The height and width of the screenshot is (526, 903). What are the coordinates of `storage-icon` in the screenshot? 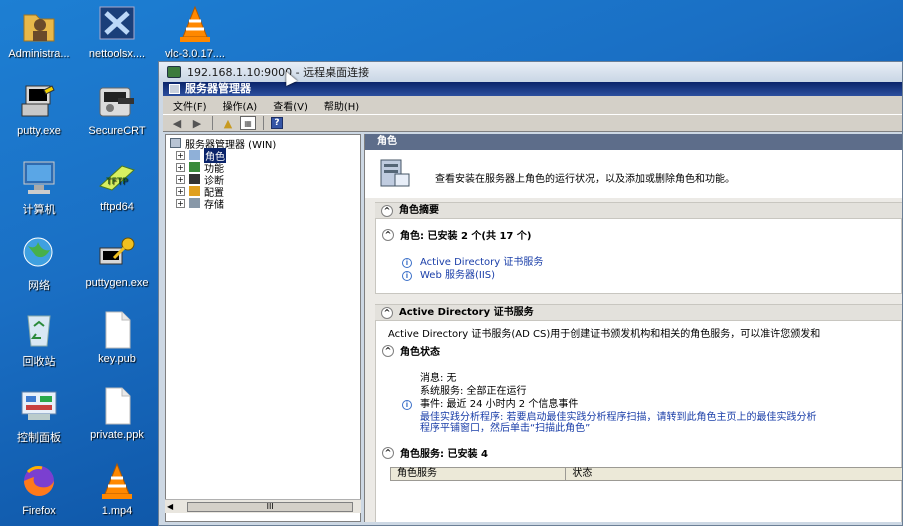 It's located at (194, 203).